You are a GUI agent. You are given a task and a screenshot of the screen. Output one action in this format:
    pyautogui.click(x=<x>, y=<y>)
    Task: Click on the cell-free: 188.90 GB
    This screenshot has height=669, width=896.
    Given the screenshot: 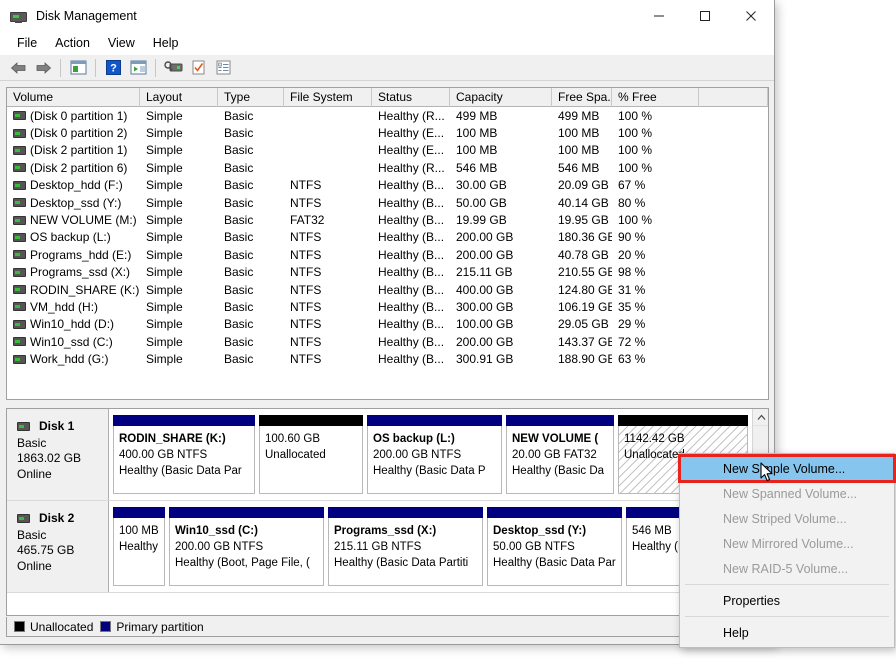 What is the action you would take?
    pyautogui.click(x=585, y=359)
    